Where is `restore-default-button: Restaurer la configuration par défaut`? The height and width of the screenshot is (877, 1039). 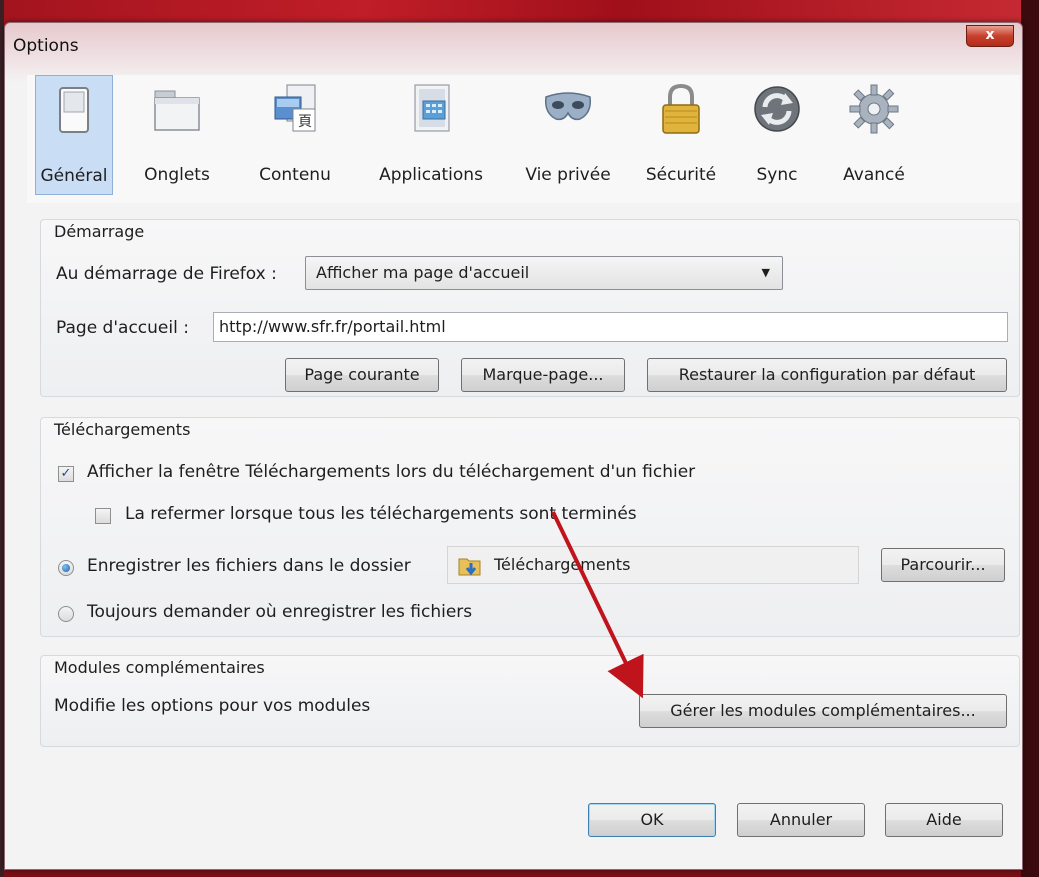 restore-default-button: Restaurer la configuration par défaut is located at coordinates (827, 375).